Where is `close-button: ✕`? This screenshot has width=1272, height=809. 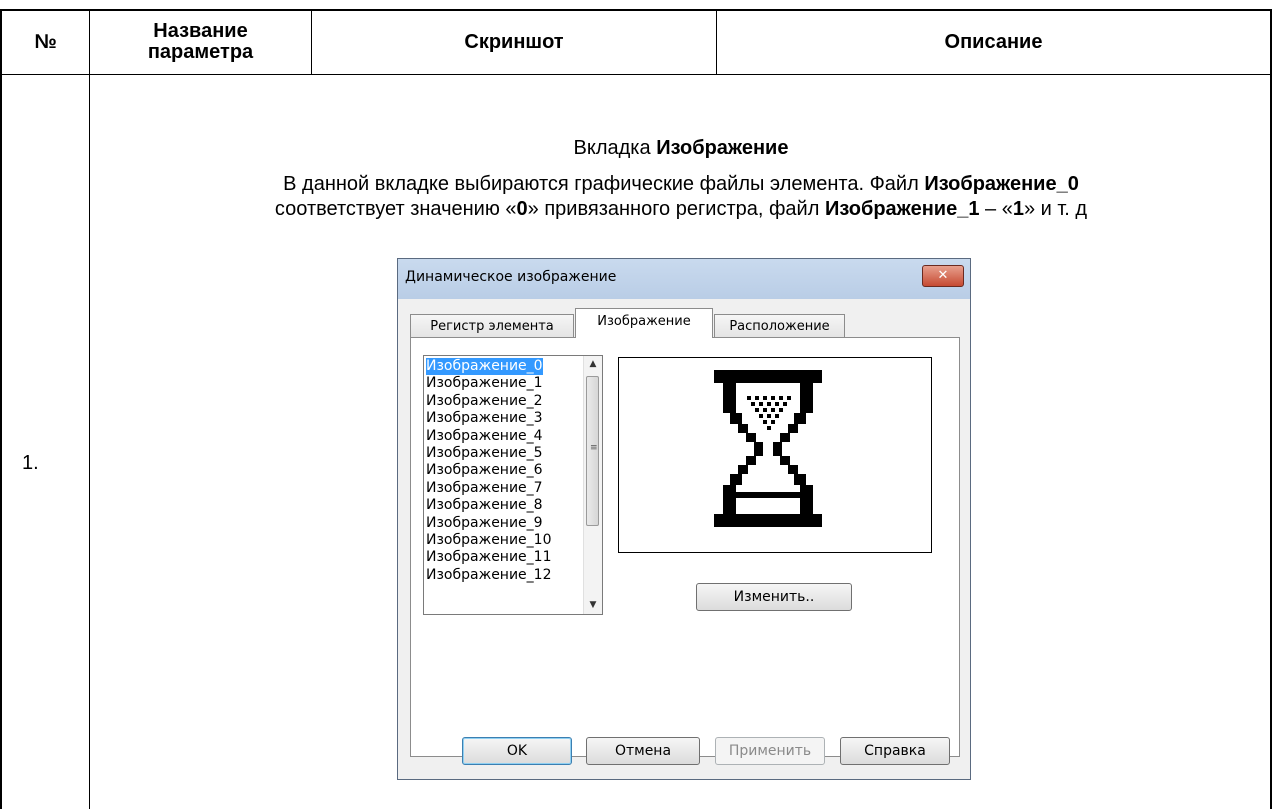
close-button: ✕ is located at coordinates (943, 276).